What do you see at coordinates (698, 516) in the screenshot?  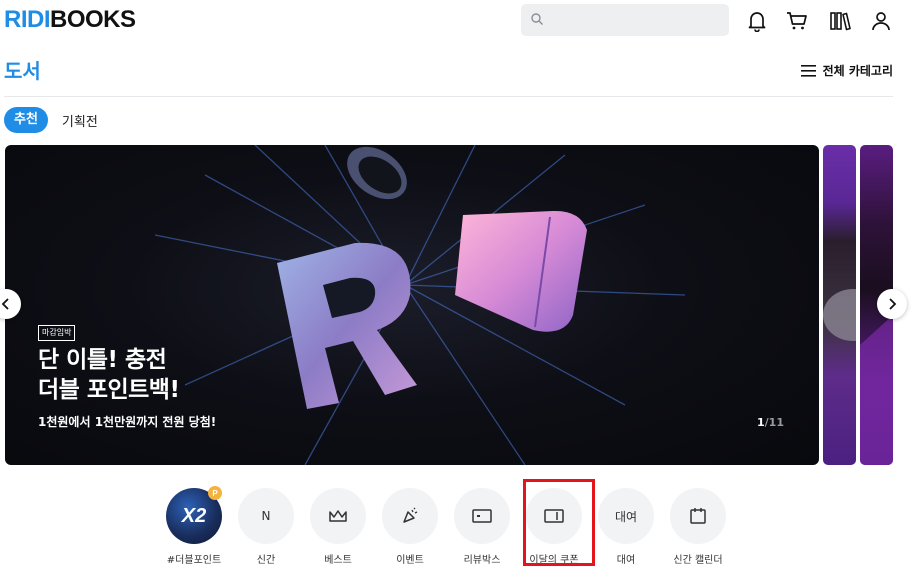 I see `calendar-icon` at bounding box center [698, 516].